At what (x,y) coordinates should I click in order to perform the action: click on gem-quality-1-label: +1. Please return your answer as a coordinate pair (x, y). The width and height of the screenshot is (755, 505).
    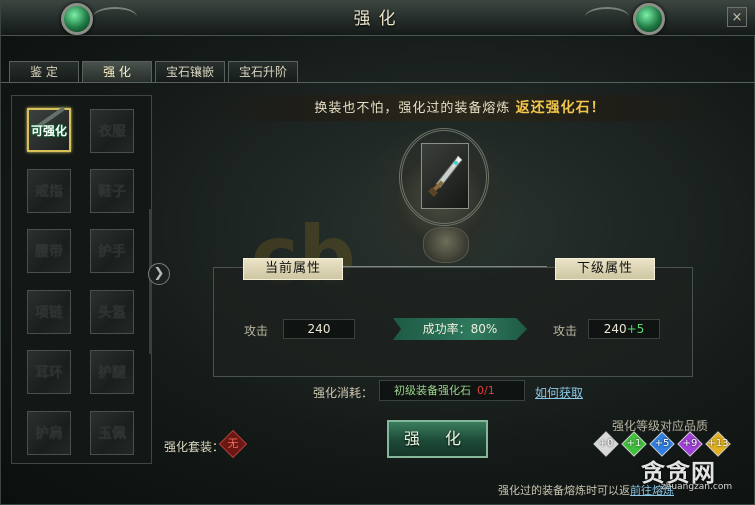
    Looking at the image, I should click on (634, 443).